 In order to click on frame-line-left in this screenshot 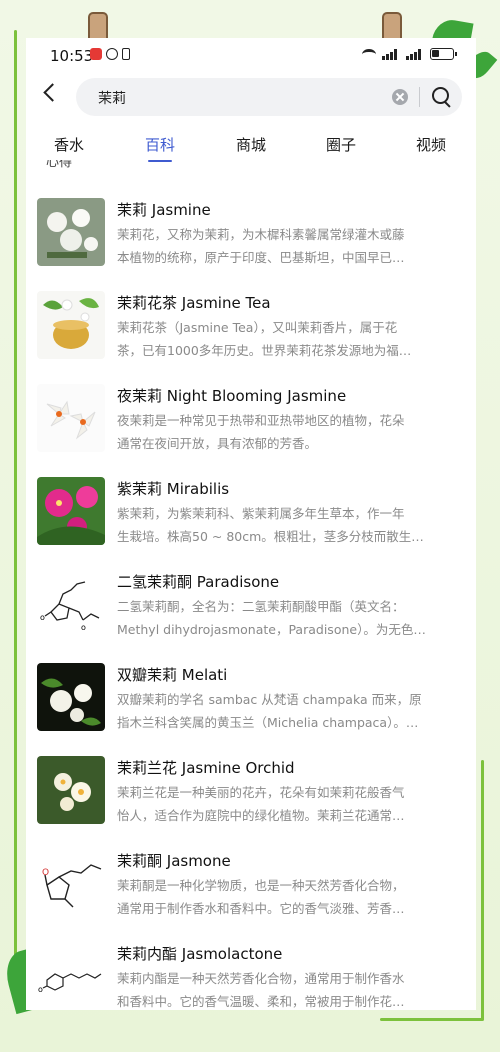, I will do `click(15, 510)`.